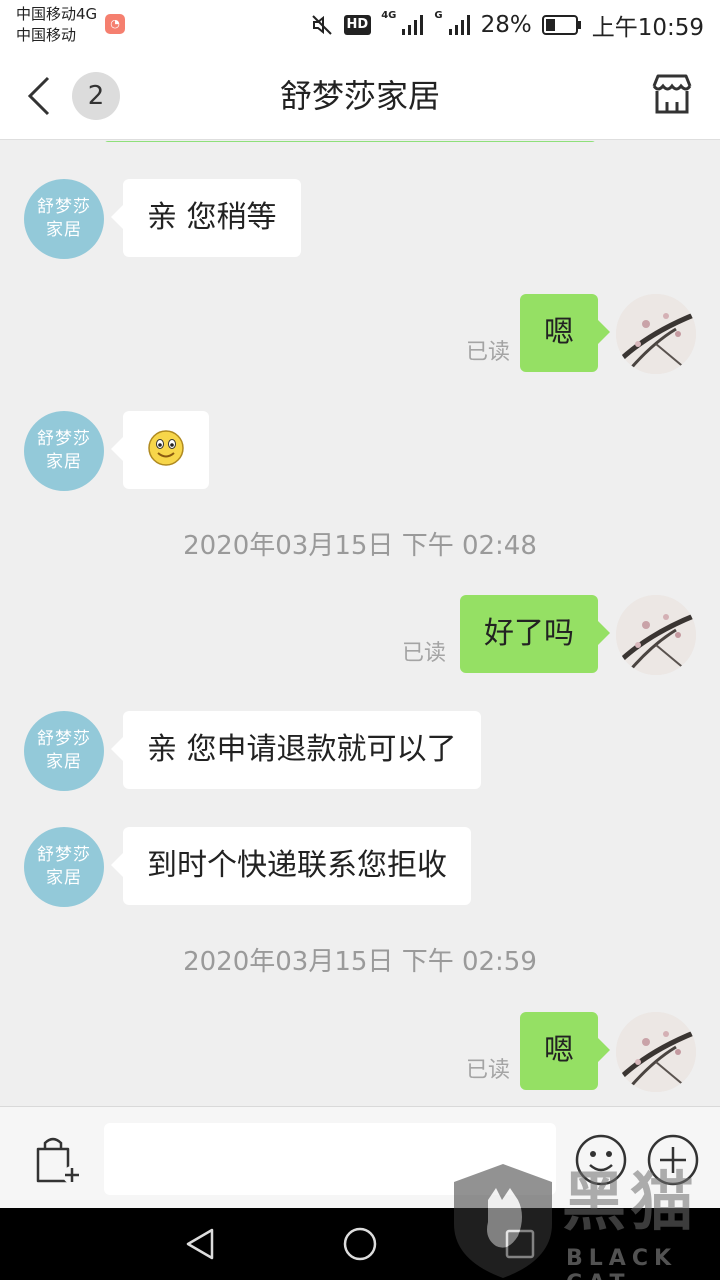 The width and height of the screenshot is (720, 1280). What do you see at coordinates (360, 219) in the screenshot?
I see `message-incoming: 舒梦莎 家居 亲 您稍等` at bounding box center [360, 219].